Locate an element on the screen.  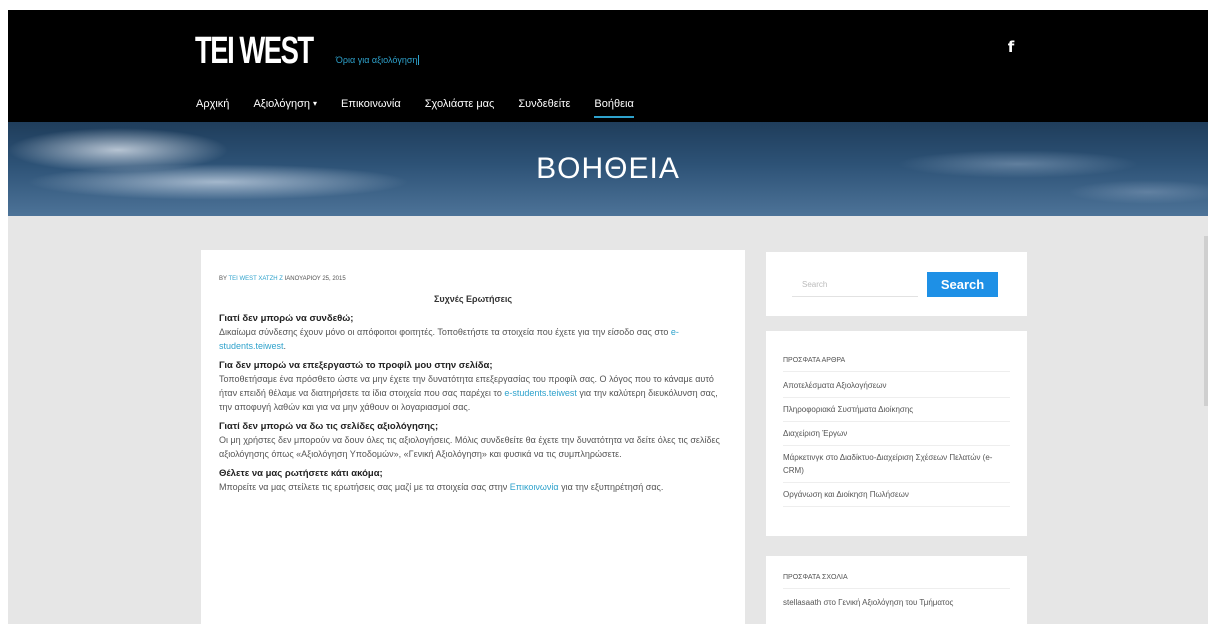
post-meta-prefix: BY is located at coordinates (223, 279).